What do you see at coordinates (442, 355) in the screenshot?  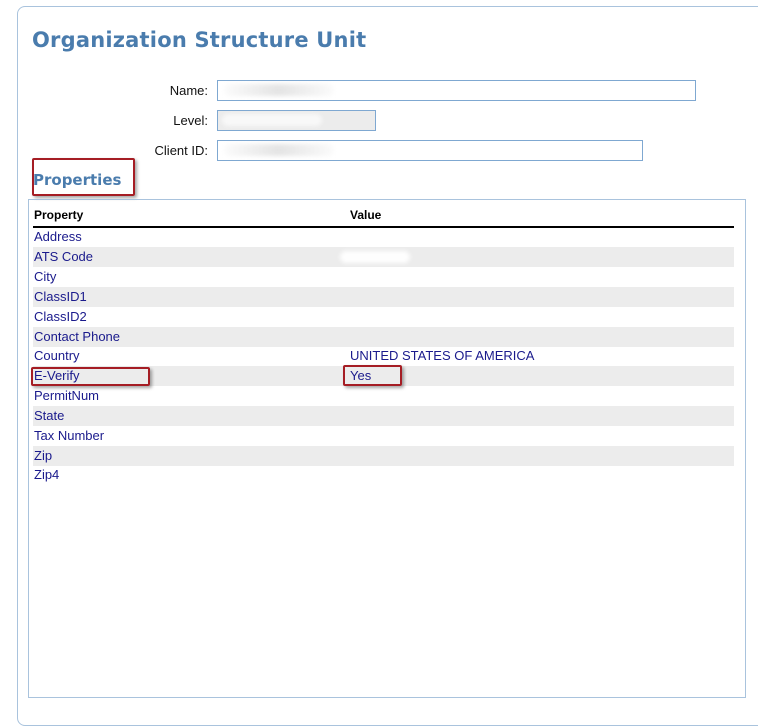 I see `value-cell: UNITED STATES OF AMERICA` at bounding box center [442, 355].